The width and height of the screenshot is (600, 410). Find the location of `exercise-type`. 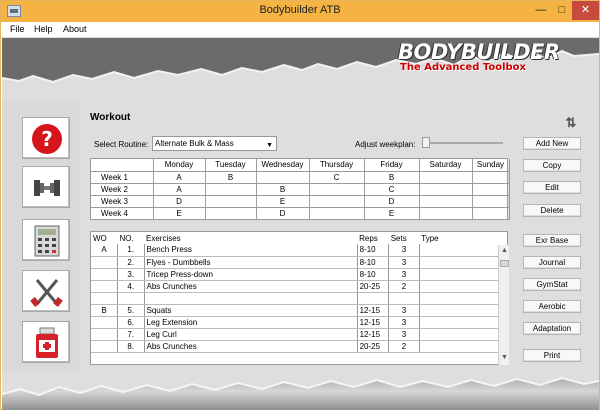

exercise-type is located at coordinates (463, 310).